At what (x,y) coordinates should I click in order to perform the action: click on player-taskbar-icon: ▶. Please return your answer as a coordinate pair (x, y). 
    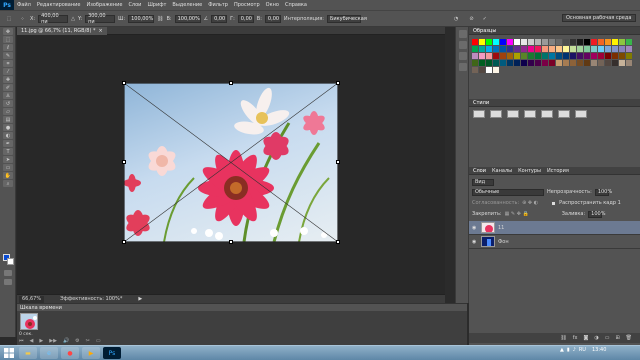
    Looking at the image, I should click on (91, 353).